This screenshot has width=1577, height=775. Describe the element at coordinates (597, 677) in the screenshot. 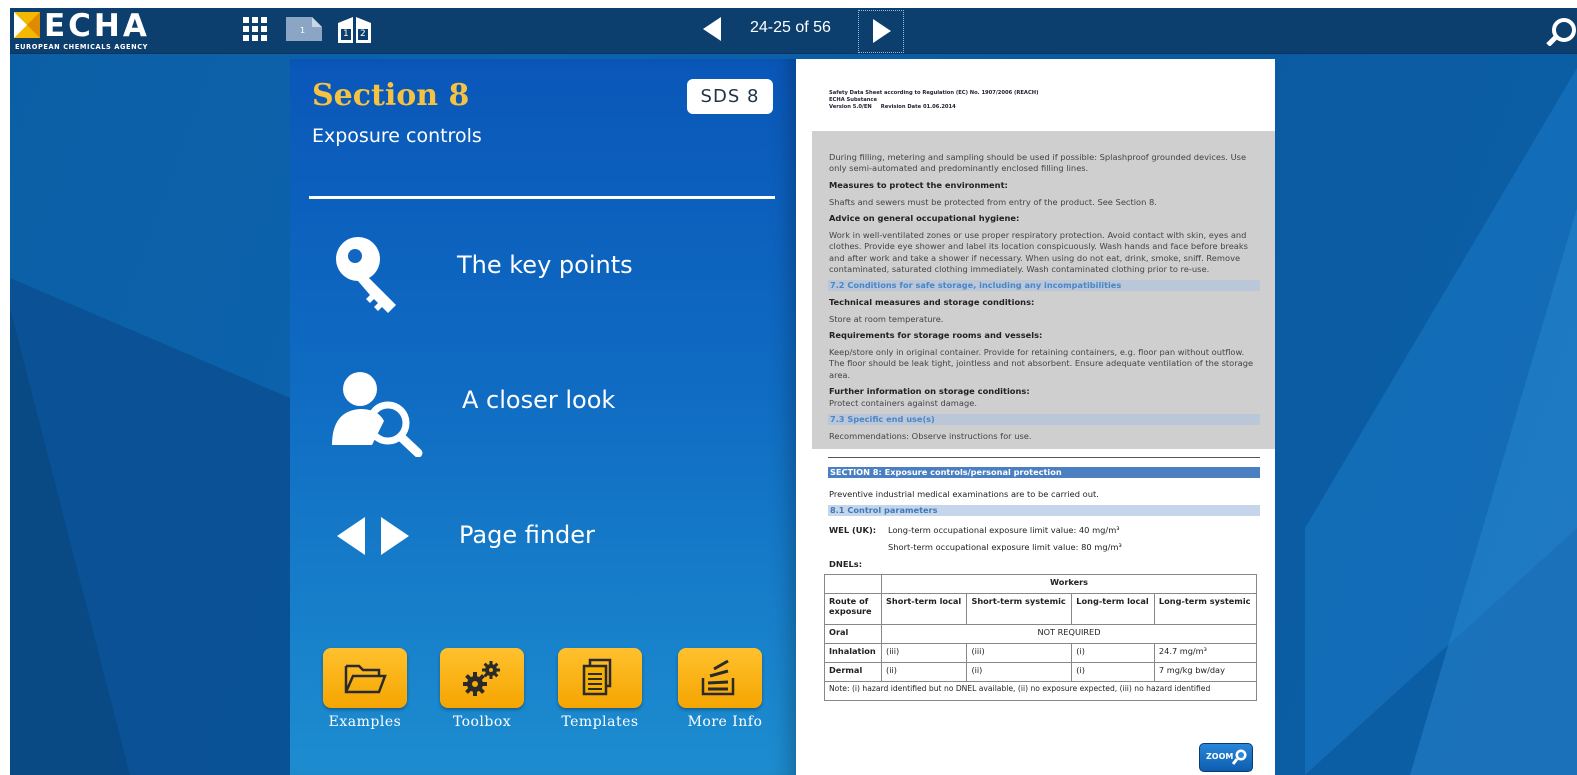

I see `documents-icon` at that location.